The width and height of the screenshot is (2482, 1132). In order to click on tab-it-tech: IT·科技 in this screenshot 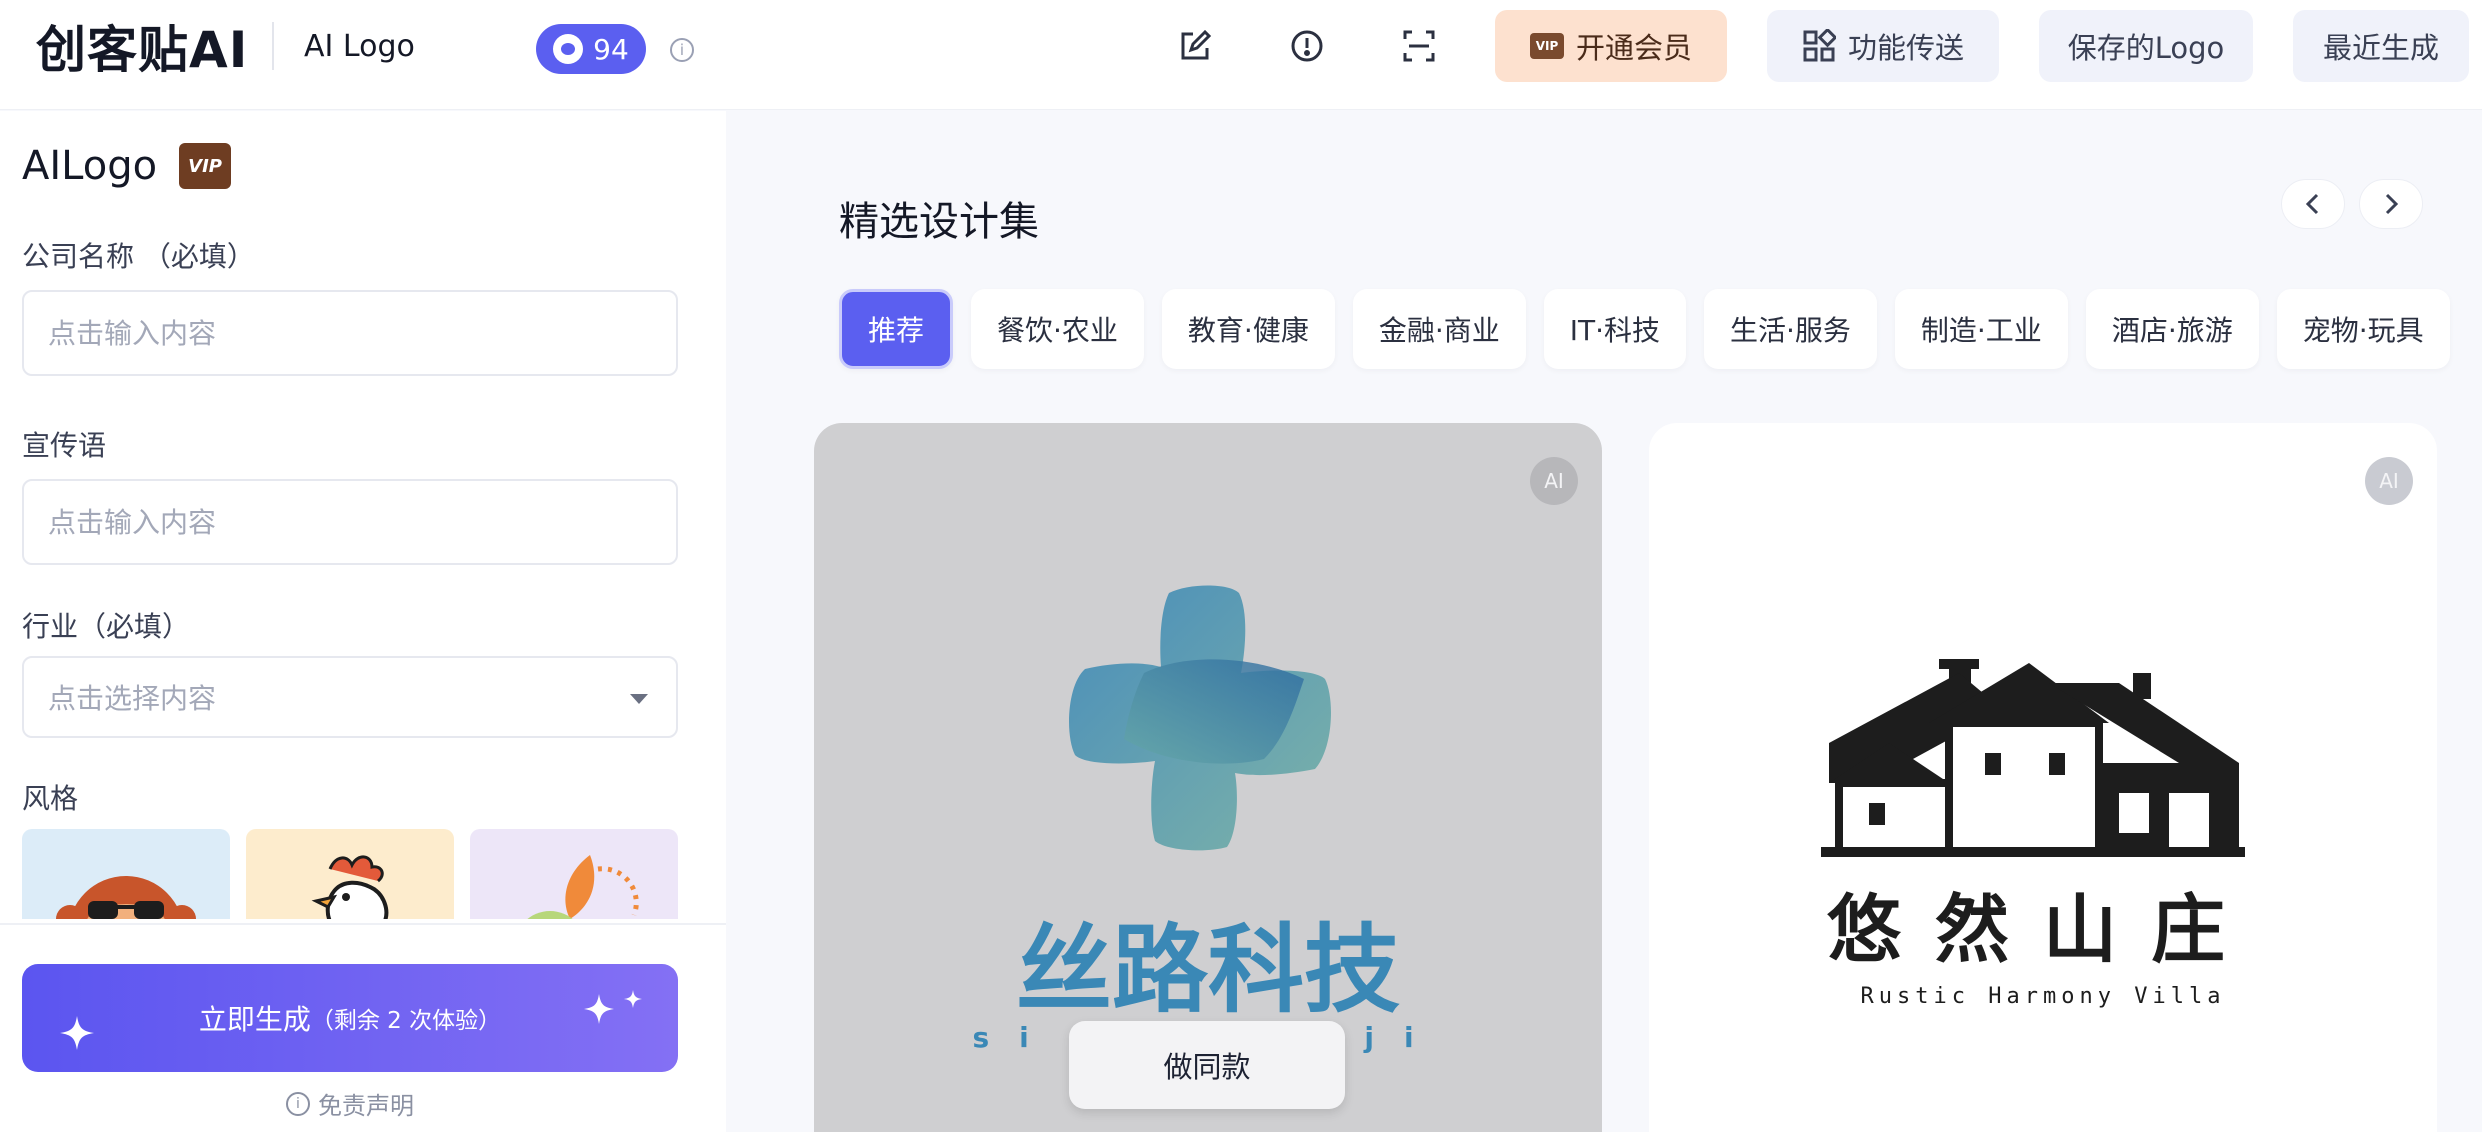, I will do `click(1614, 329)`.